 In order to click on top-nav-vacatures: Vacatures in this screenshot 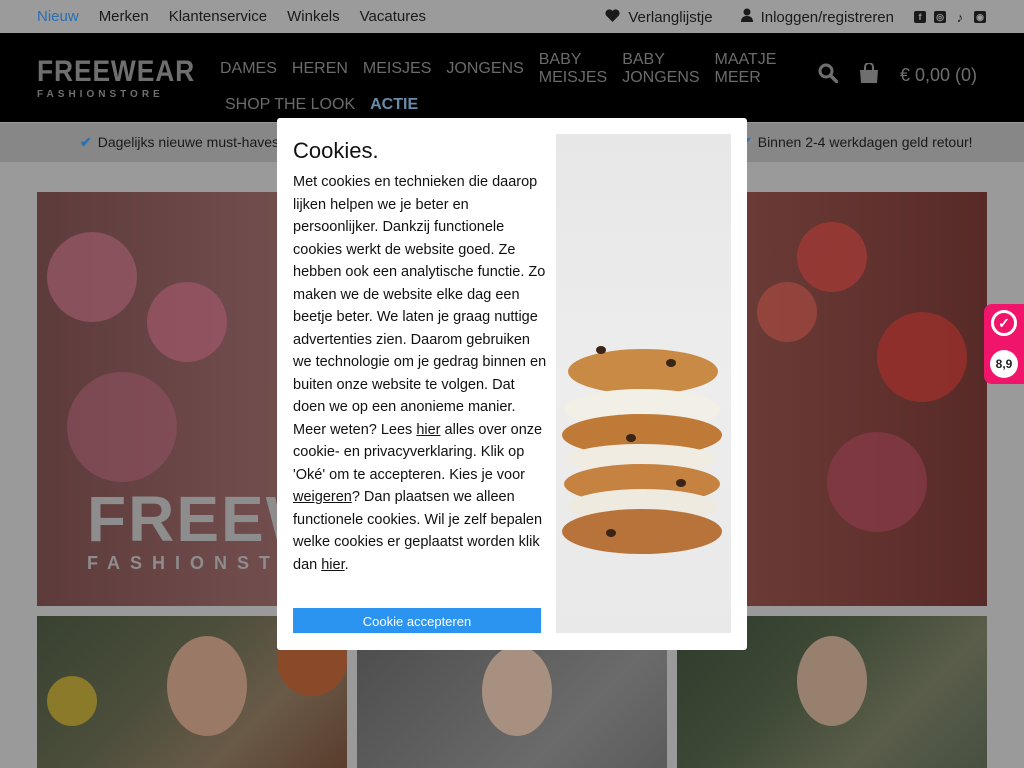, I will do `click(393, 16)`.